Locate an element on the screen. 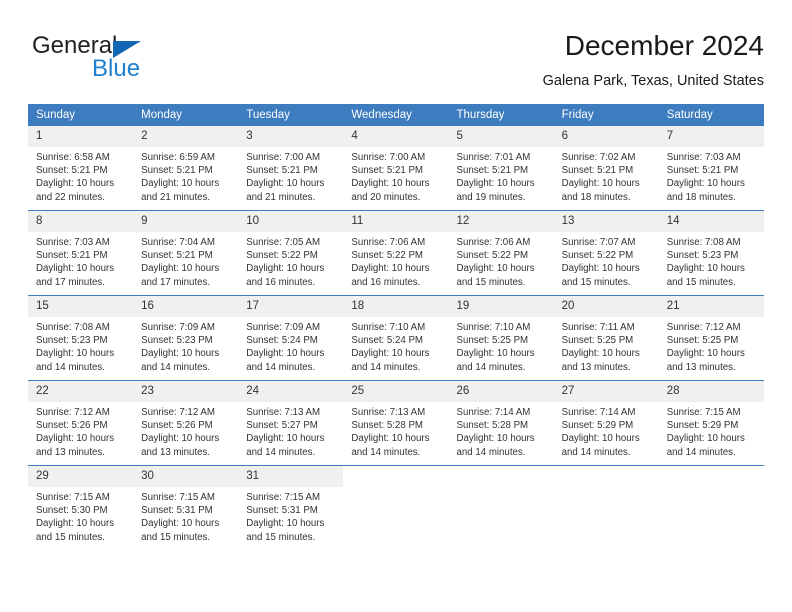 The image size is (792, 612). day-number: 2 is located at coordinates (186, 136).